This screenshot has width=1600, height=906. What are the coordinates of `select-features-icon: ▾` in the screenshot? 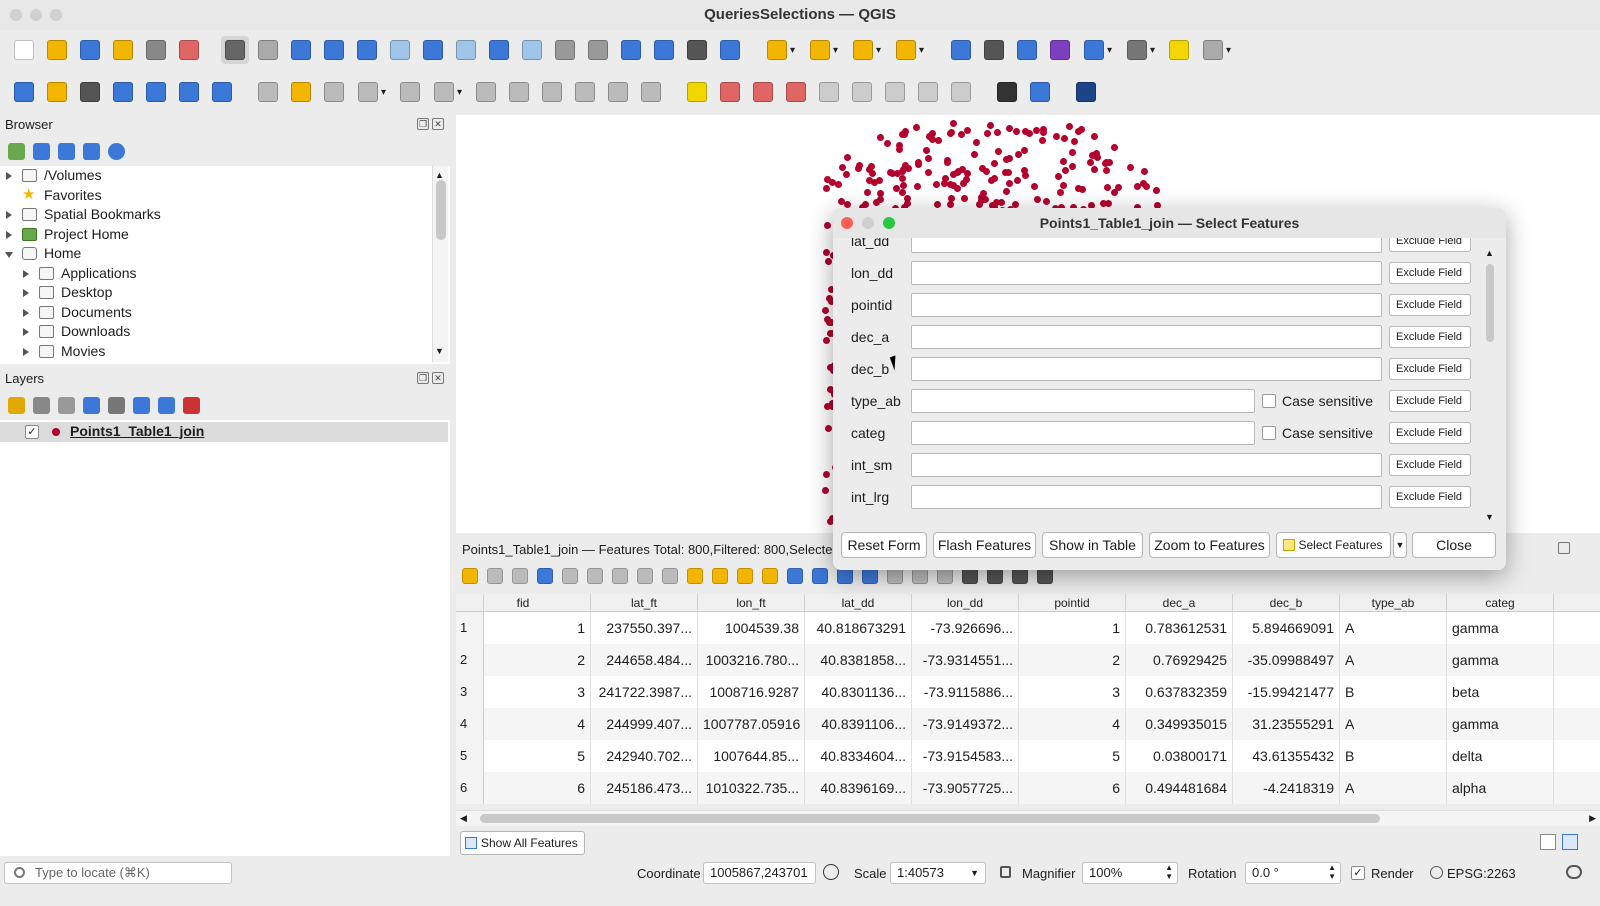 It's located at (781, 50).